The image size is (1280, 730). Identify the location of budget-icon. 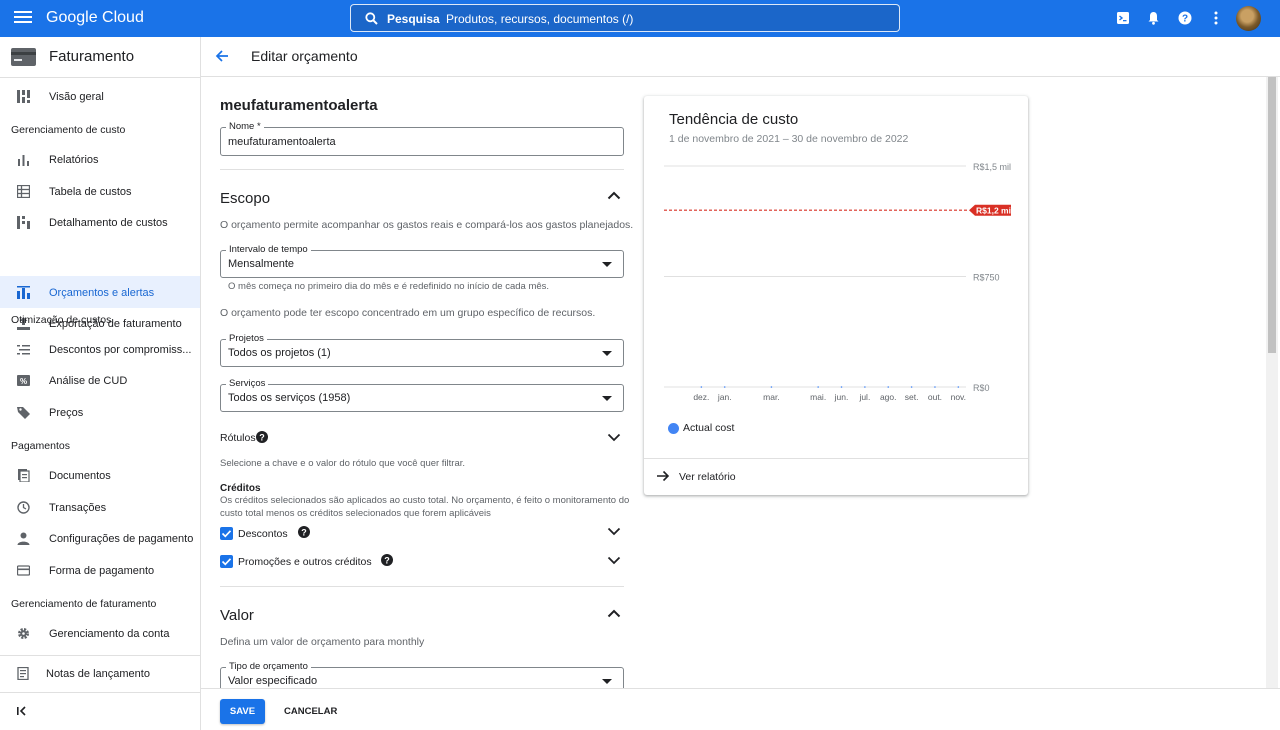
(23, 292).